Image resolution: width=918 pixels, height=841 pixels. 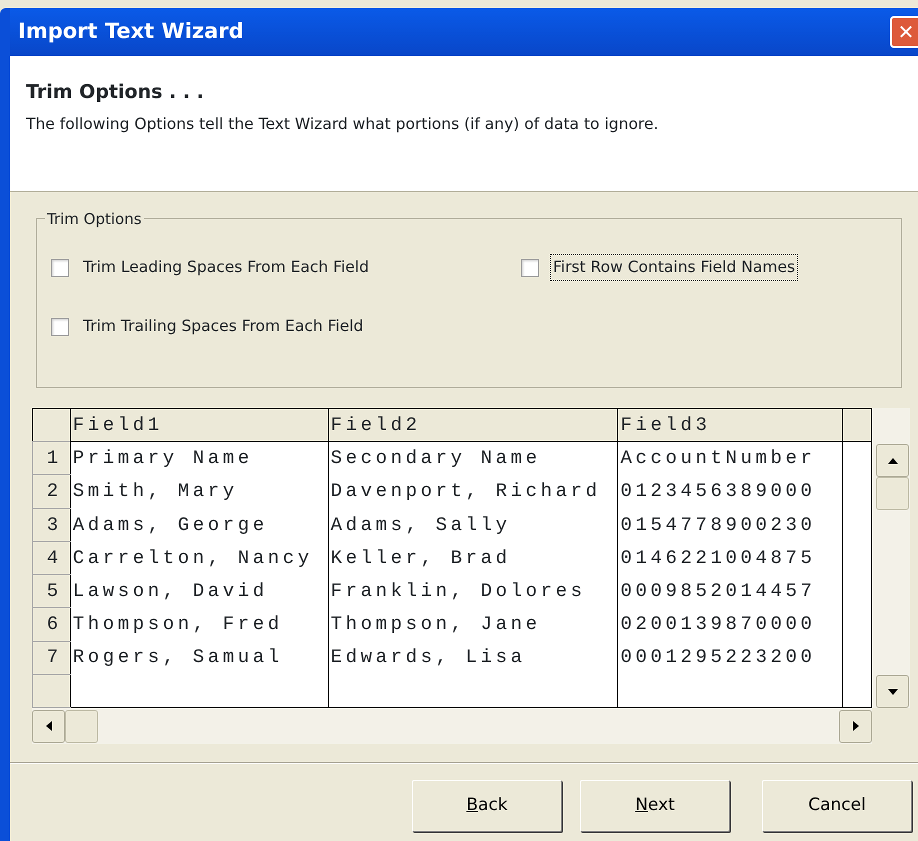 I want to click on column-header: Field2, so click(x=473, y=425).